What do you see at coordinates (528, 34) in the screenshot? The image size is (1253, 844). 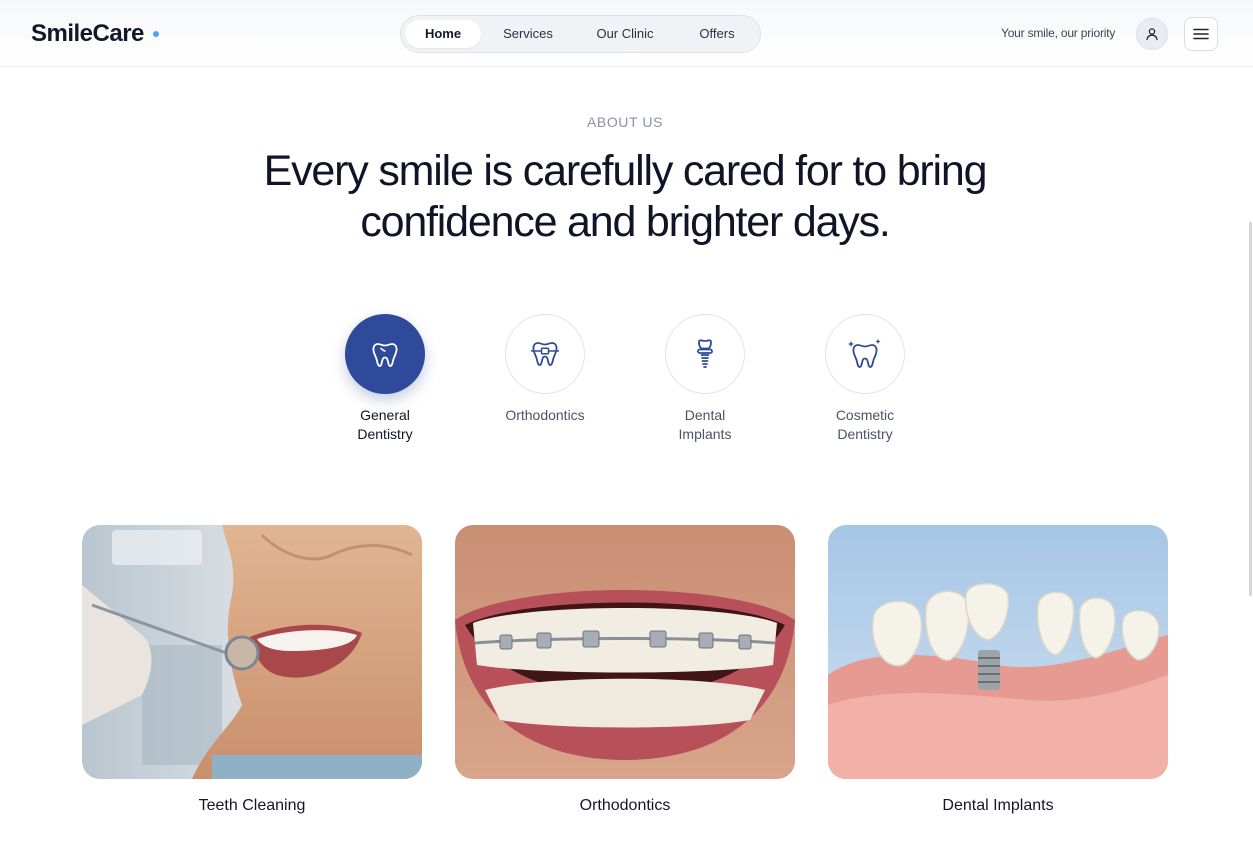 I see `nav-services: Services` at bounding box center [528, 34].